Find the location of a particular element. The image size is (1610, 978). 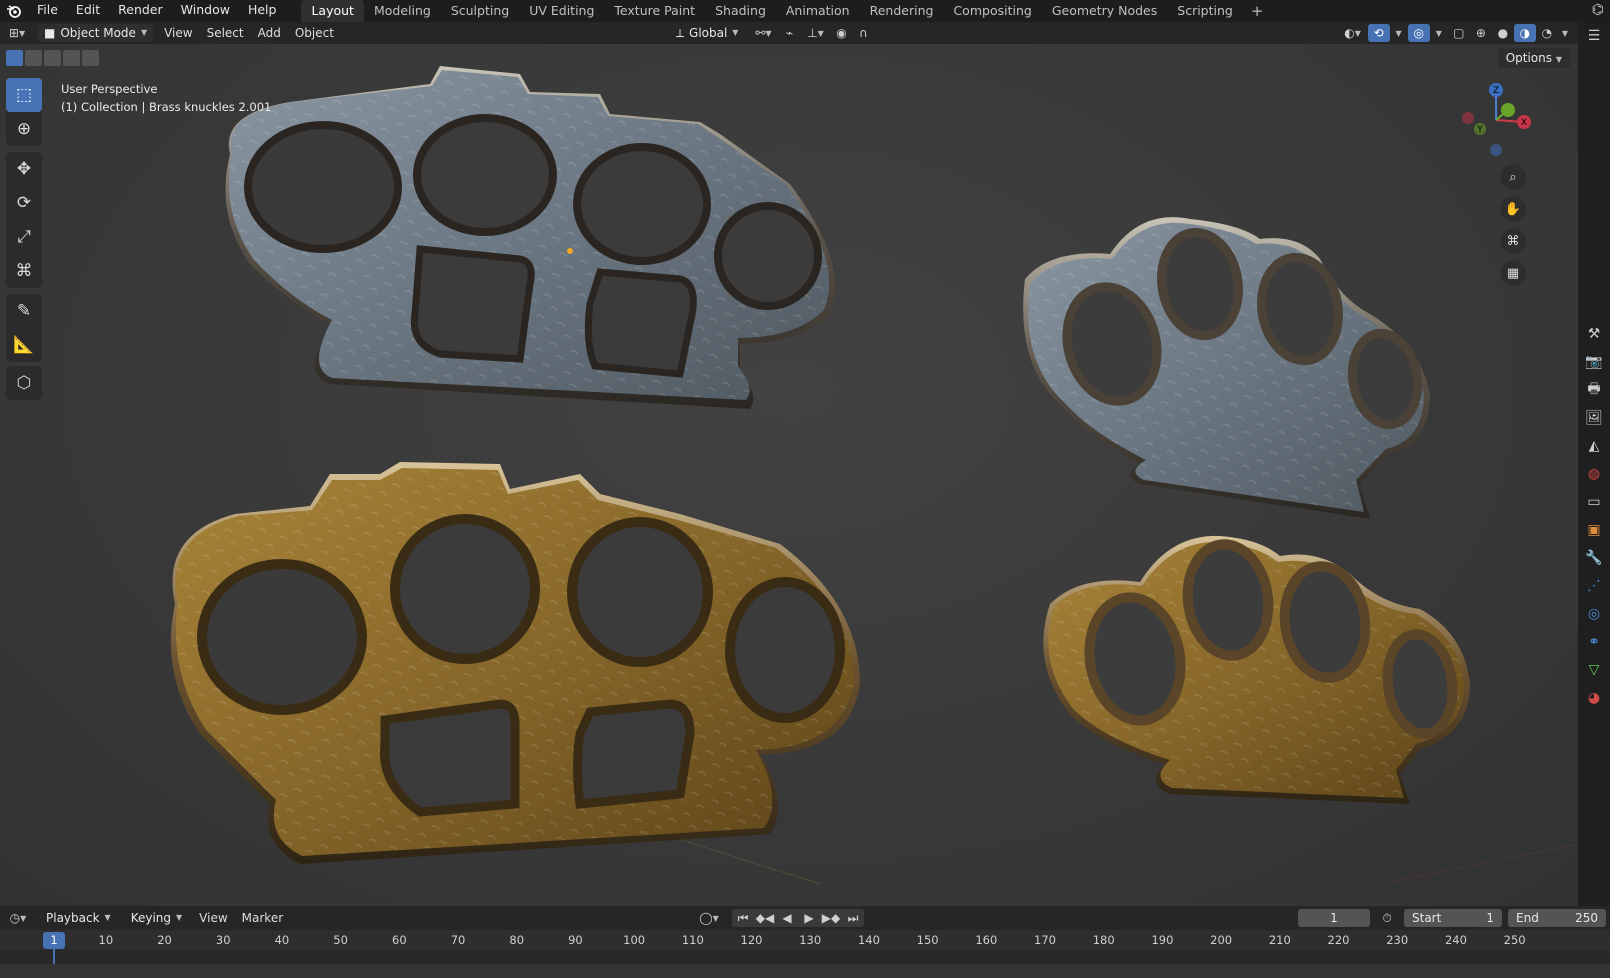

options-dropdown: Options ▼ is located at coordinates (1533, 58).